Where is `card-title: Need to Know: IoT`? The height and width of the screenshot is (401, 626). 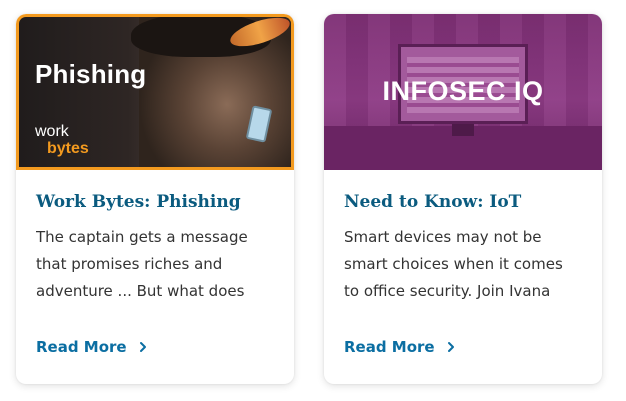
card-title: Need to Know: IoT is located at coordinates (463, 202).